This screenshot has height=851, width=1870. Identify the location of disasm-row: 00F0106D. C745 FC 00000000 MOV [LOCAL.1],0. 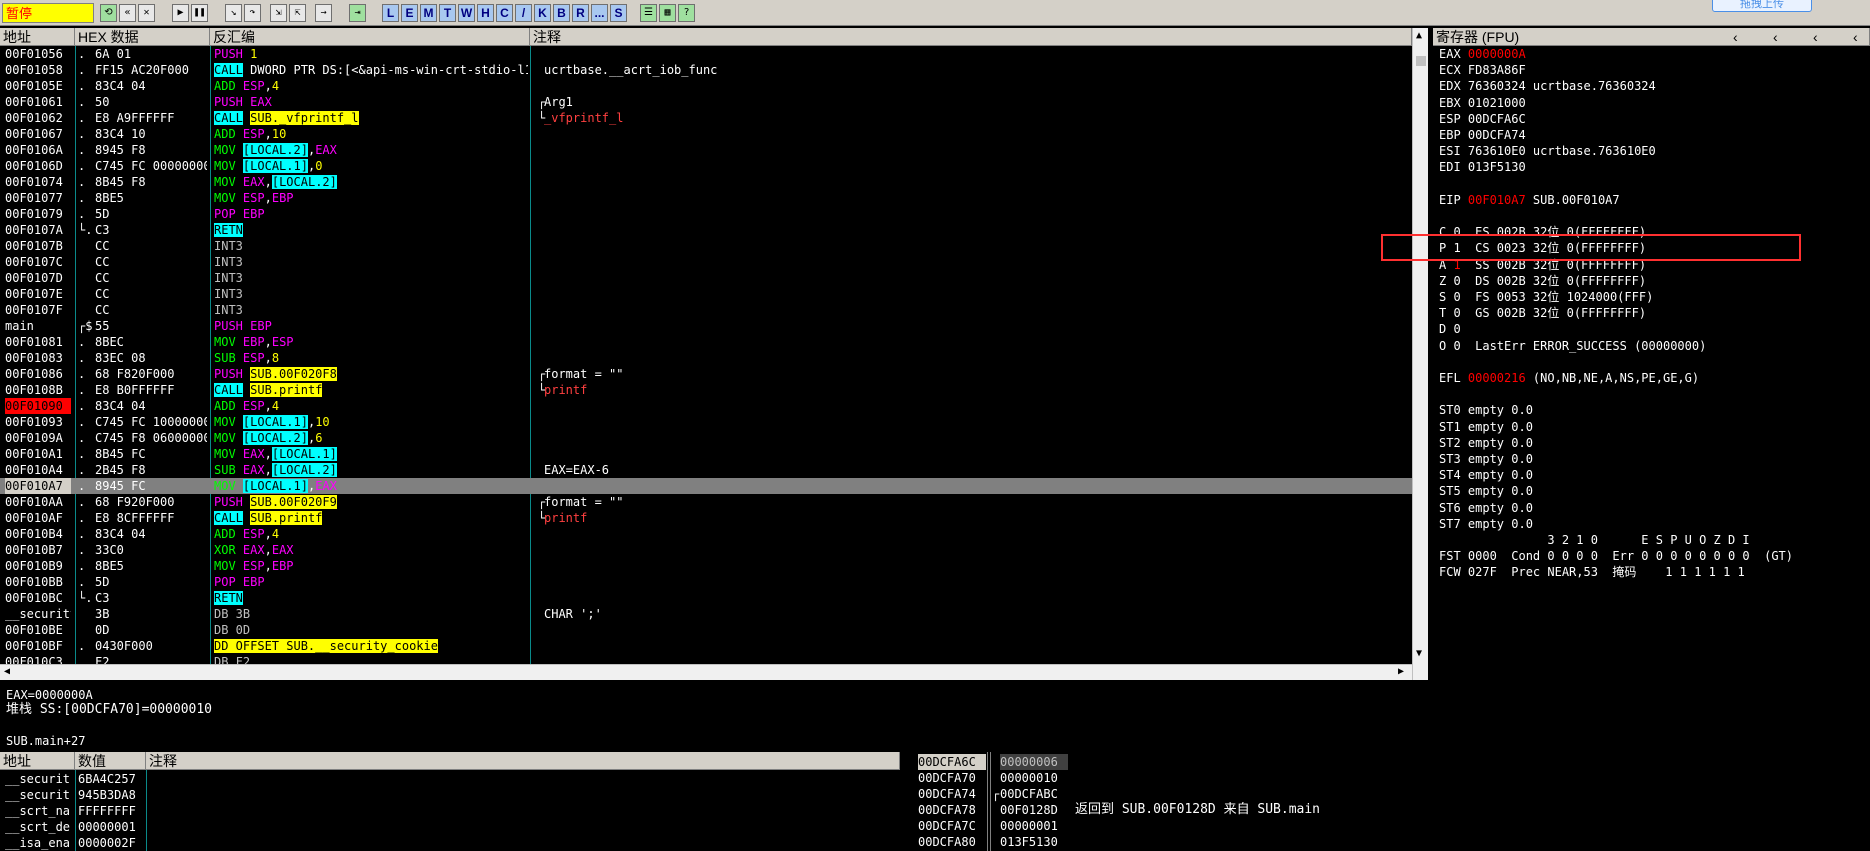
(706, 166).